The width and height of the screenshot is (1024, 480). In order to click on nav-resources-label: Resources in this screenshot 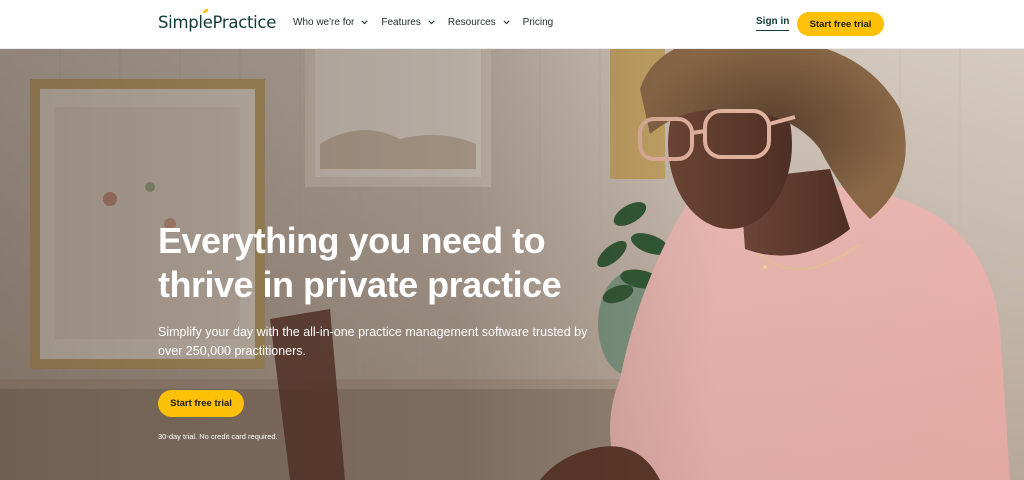, I will do `click(471, 22)`.